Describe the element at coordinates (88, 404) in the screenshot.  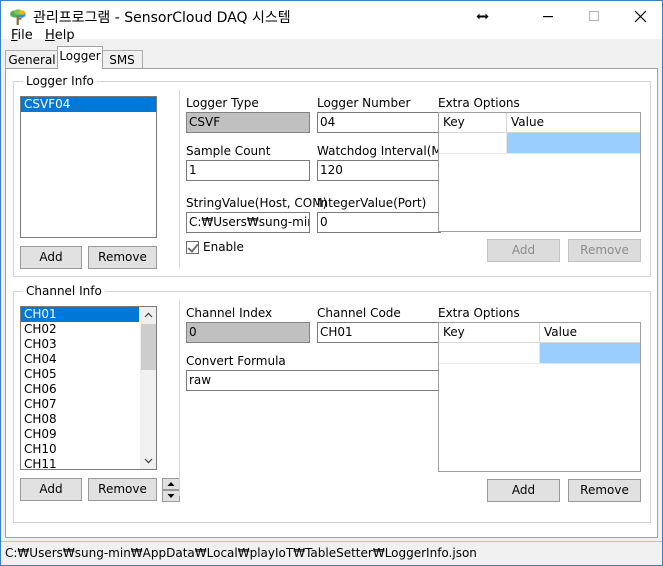
I see `list-item: CH07` at that location.